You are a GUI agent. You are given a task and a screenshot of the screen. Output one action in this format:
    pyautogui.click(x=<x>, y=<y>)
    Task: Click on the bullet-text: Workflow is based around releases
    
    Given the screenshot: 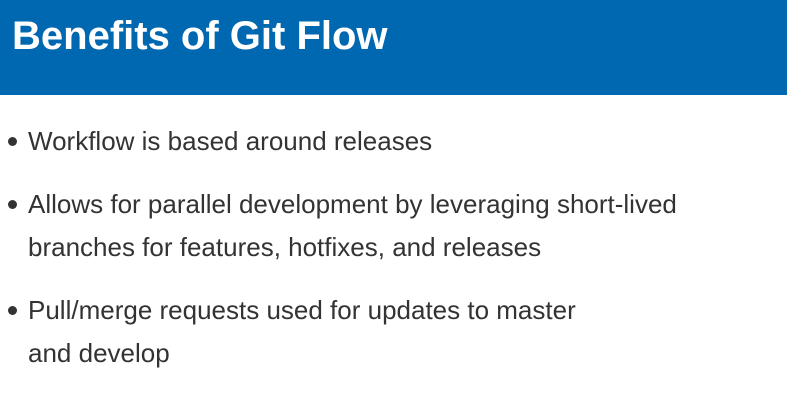 What is the action you would take?
    pyautogui.click(x=405, y=141)
    